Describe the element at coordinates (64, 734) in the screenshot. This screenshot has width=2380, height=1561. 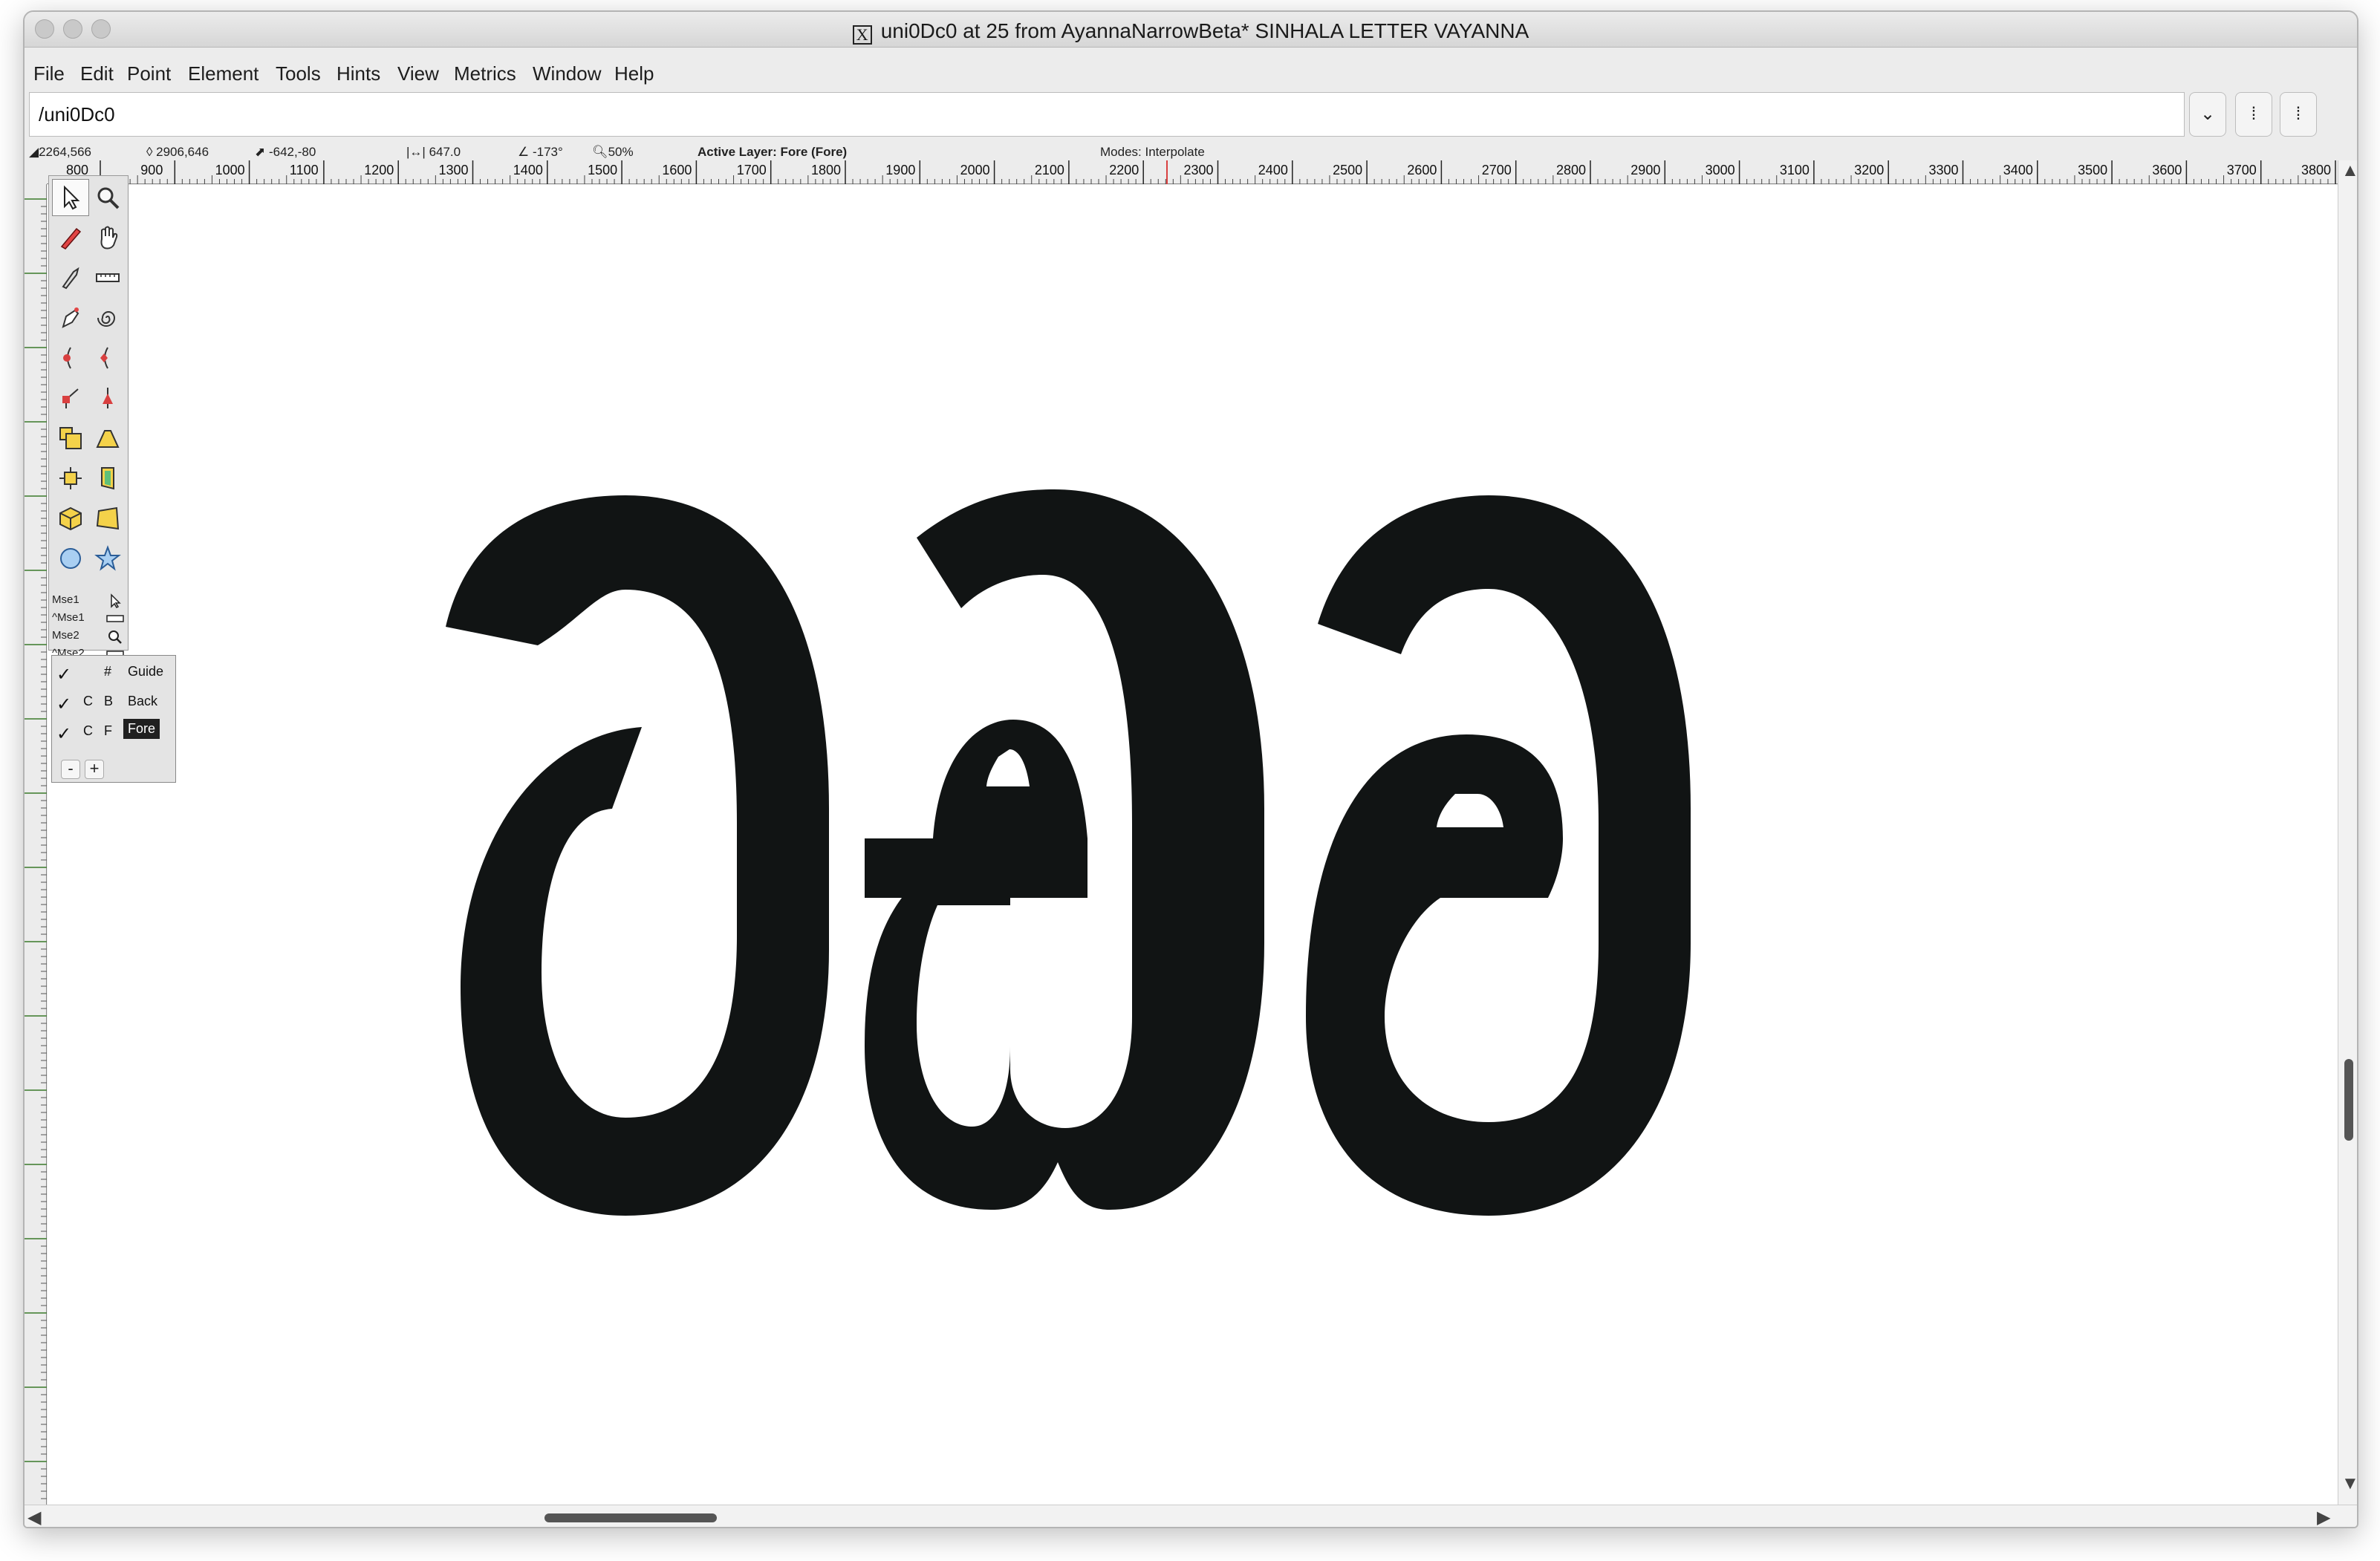
I see `fore-visible-checkbox: ✓` at that location.